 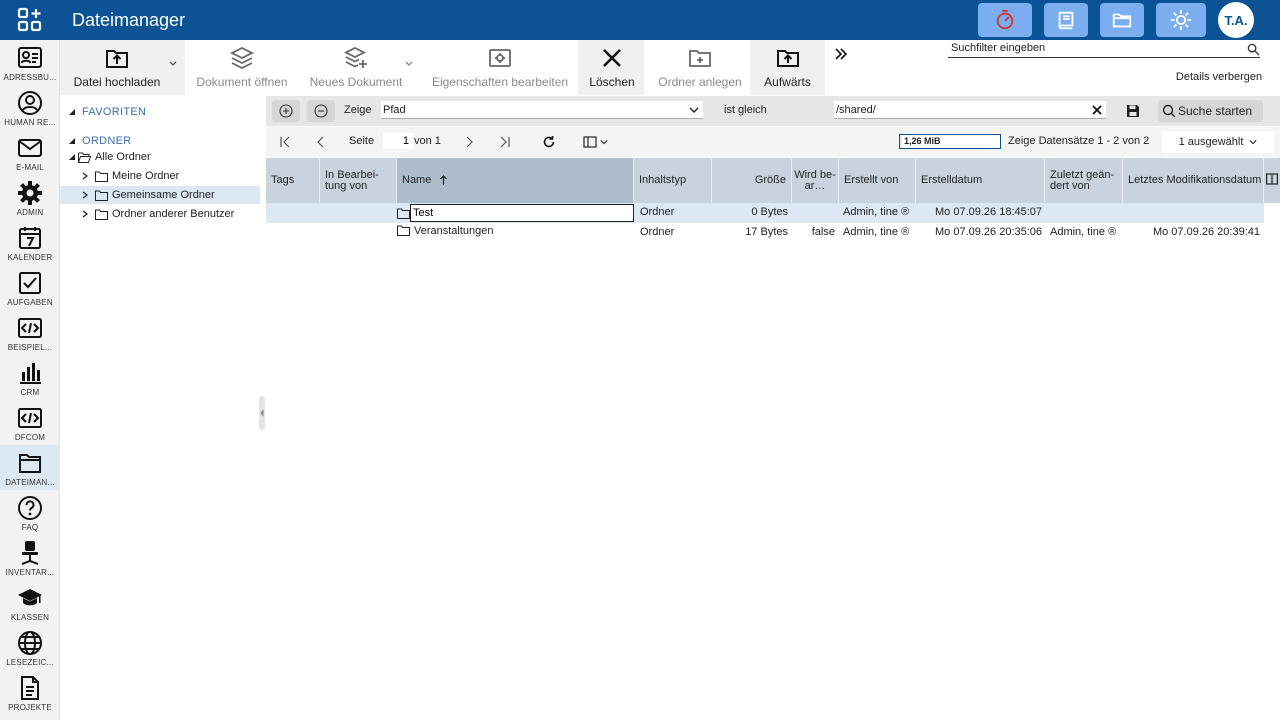 I want to click on refresh-icon, so click(x=549, y=142).